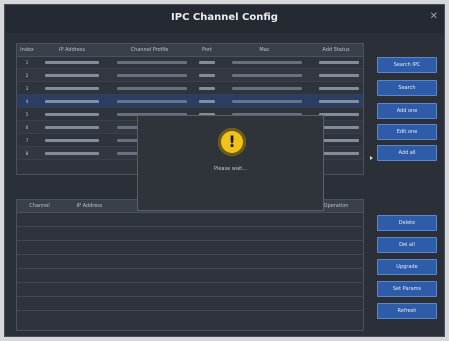 This screenshot has height=341, width=449. What do you see at coordinates (407, 311) in the screenshot?
I see `refresh-button: Refresh` at bounding box center [407, 311].